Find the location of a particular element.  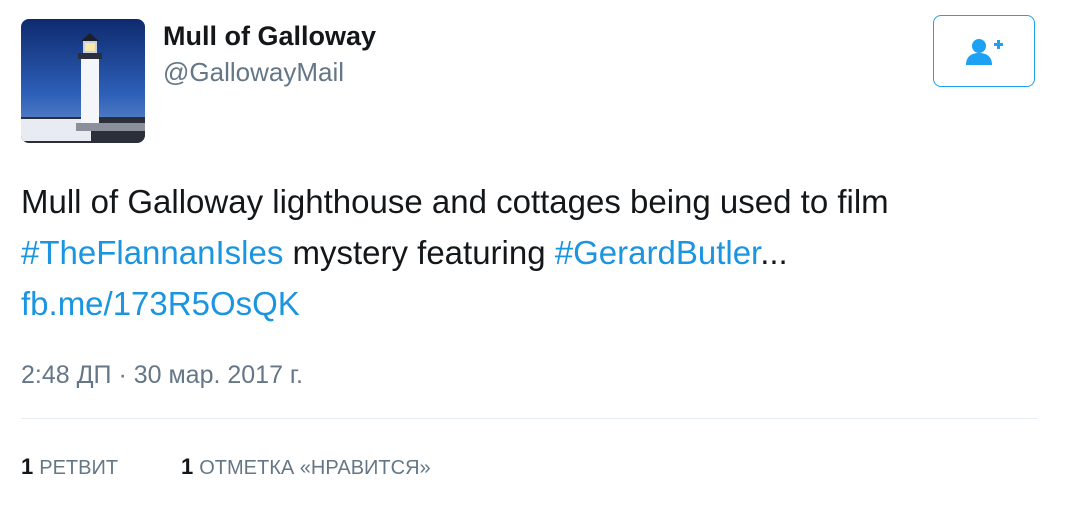

divider is located at coordinates (529, 418).